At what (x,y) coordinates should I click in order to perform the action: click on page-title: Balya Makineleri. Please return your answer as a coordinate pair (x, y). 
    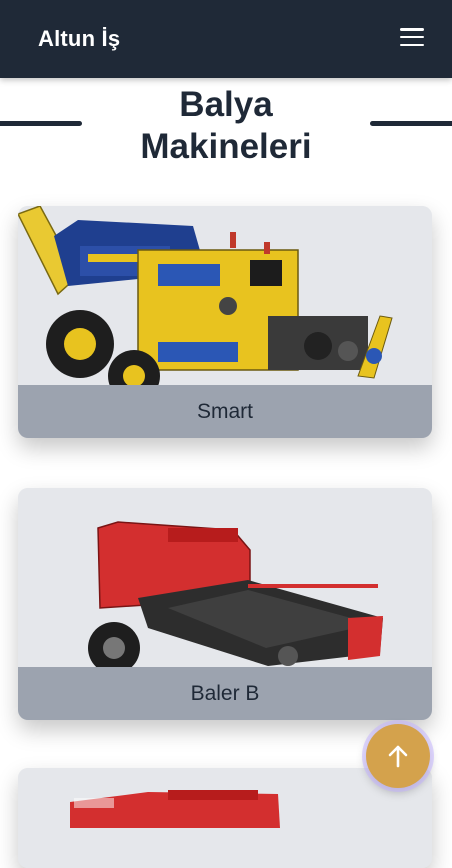
    Looking at the image, I should click on (226, 126).